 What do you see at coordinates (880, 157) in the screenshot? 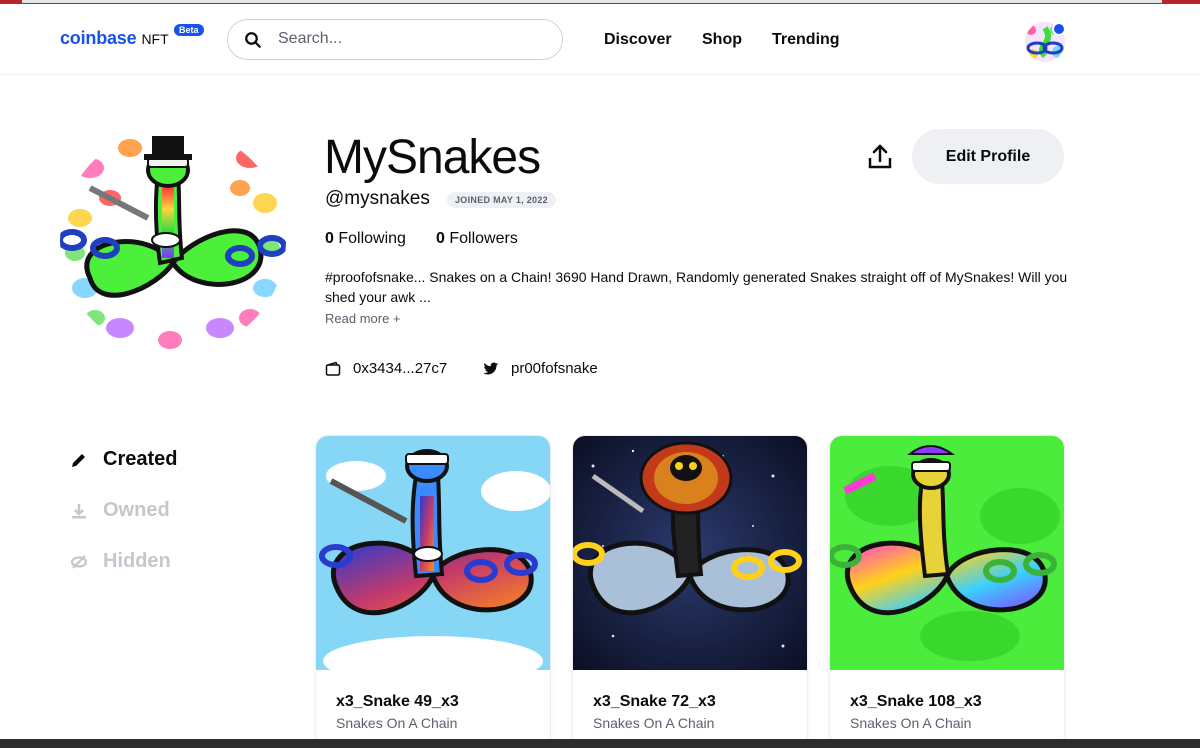
I see `share-icon` at bounding box center [880, 157].